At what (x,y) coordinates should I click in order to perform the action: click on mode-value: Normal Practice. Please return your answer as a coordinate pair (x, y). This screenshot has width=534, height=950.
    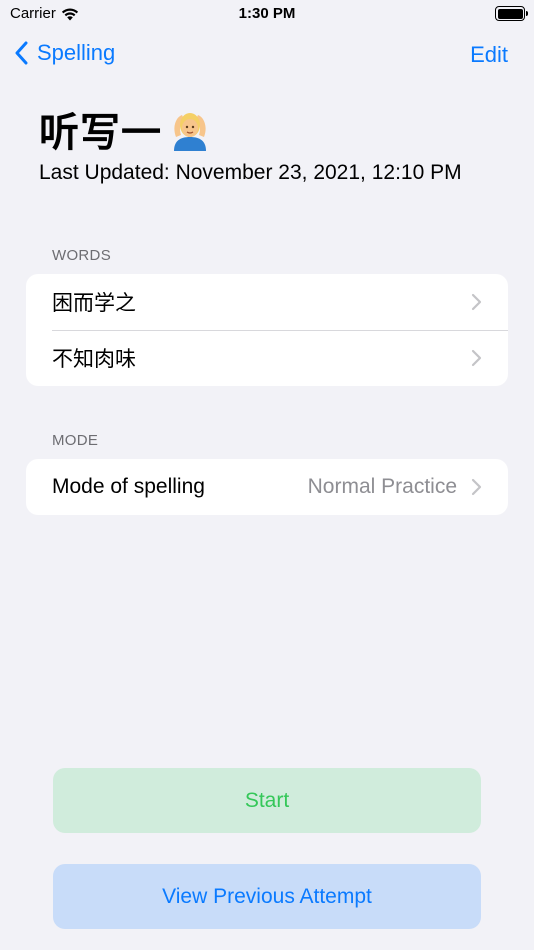
    Looking at the image, I should click on (382, 486).